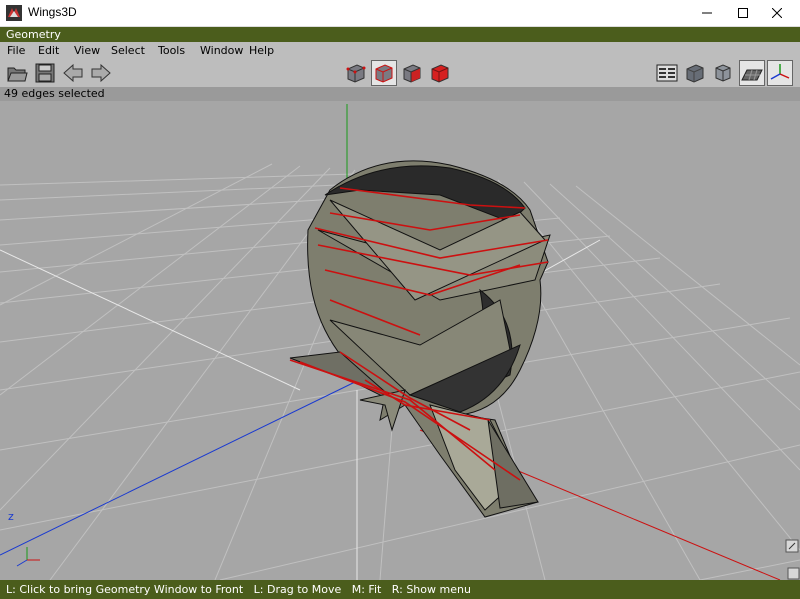  Describe the element at coordinates (400, 94) in the screenshot. I see `selection-status: 49 edges selected` at that location.